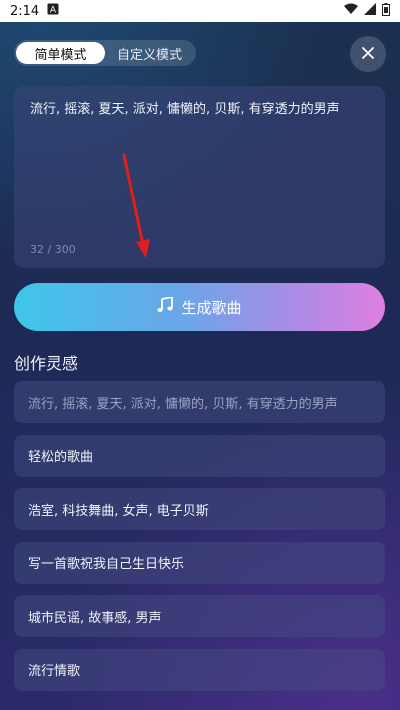 Image resolution: width=400 pixels, height=710 pixels. I want to click on status-time: 2:14, so click(25, 11).